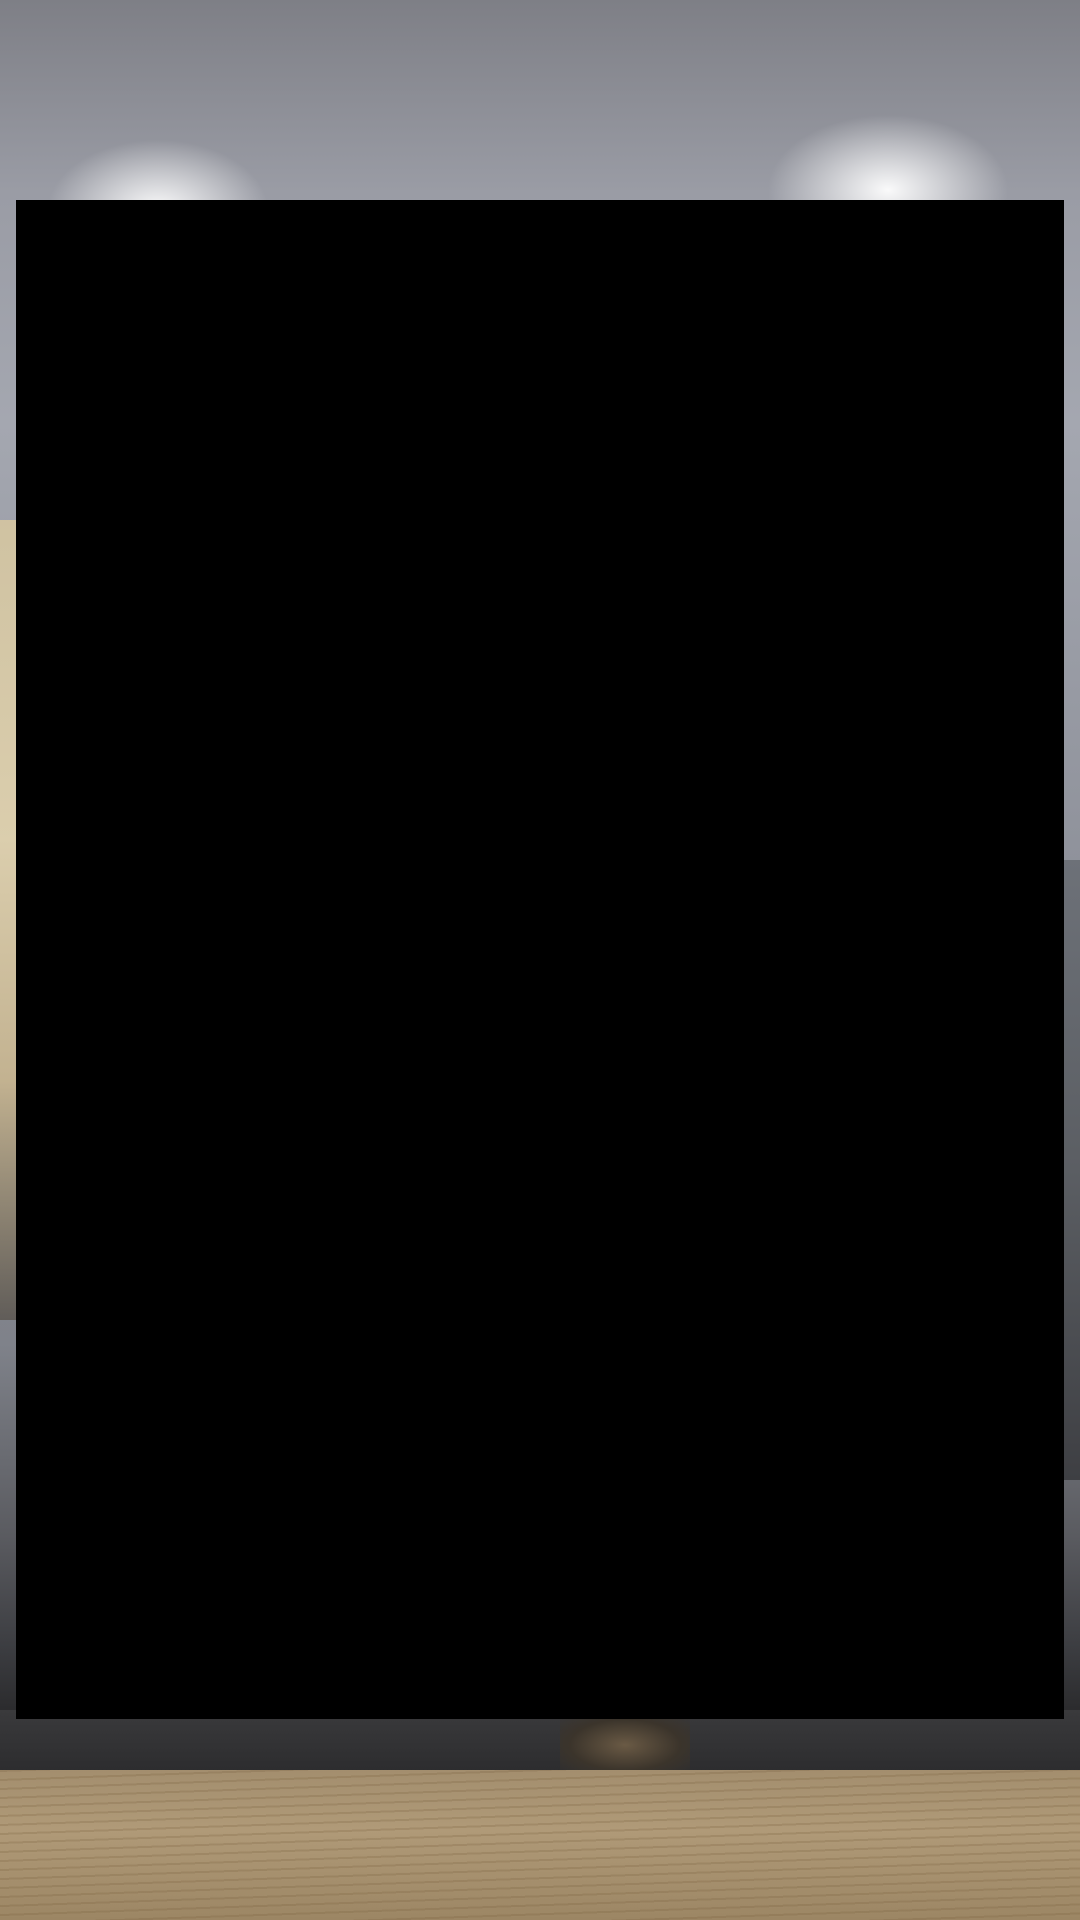  What do you see at coordinates (625, 1745) in the screenshot?
I see `background-fabric-detail` at bounding box center [625, 1745].